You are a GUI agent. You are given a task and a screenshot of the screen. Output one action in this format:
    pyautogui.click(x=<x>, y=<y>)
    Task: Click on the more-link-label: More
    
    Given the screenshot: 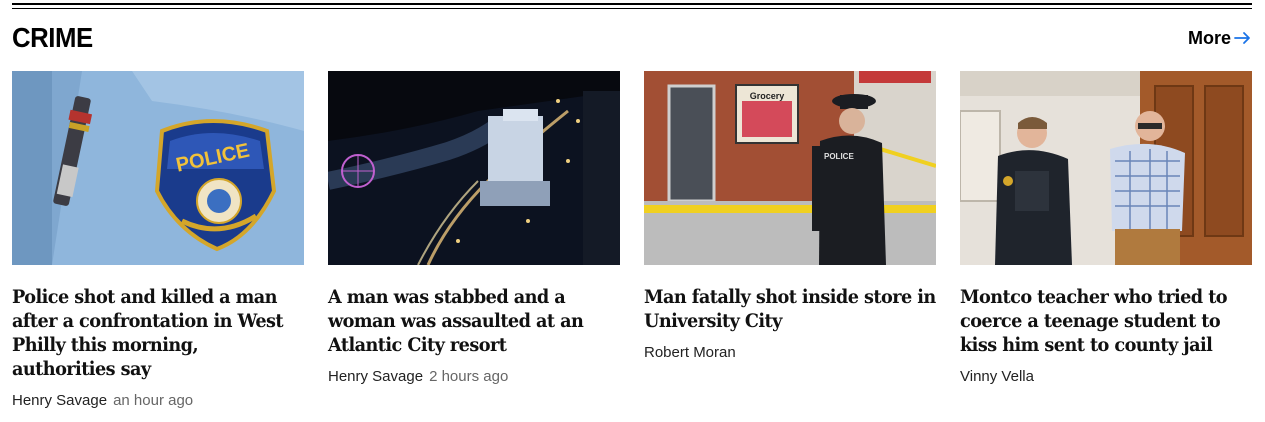 What is the action you would take?
    pyautogui.click(x=1209, y=38)
    